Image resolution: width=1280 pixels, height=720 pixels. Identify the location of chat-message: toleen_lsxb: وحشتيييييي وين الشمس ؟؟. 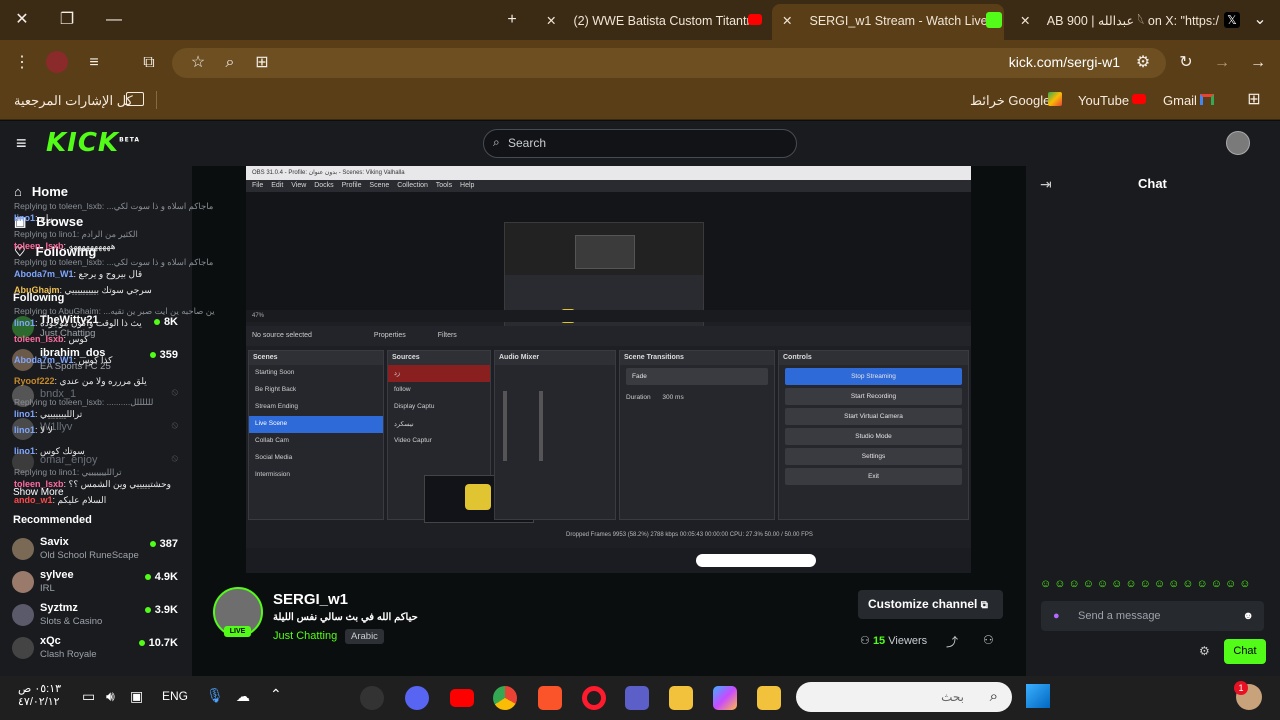
(128, 484).